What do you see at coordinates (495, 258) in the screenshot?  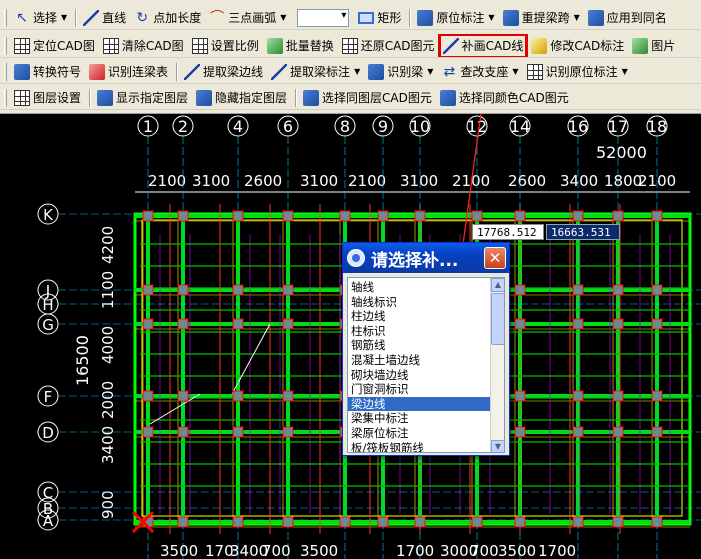 I see `close-button: ✕` at bounding box center [495, 258].